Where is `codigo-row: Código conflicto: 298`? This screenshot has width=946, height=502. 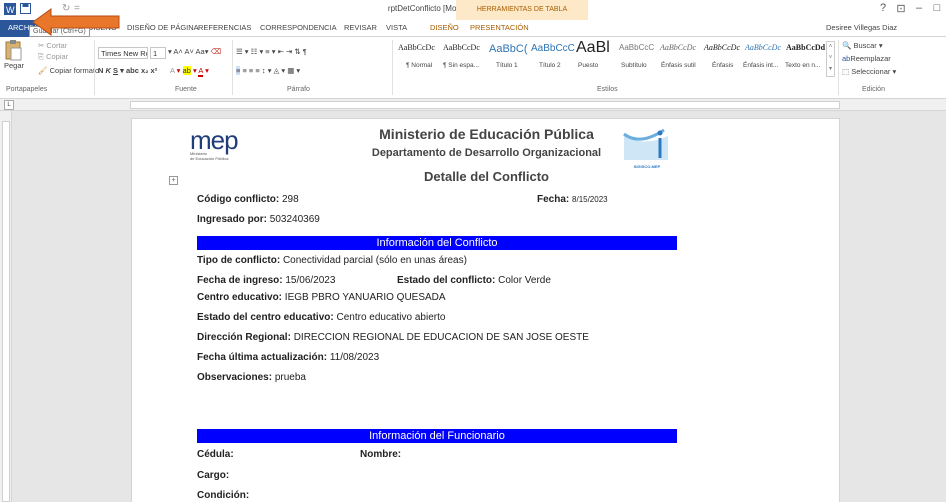
codigo-row: Código conflicto: 298 is located at coordinates (248, 199).